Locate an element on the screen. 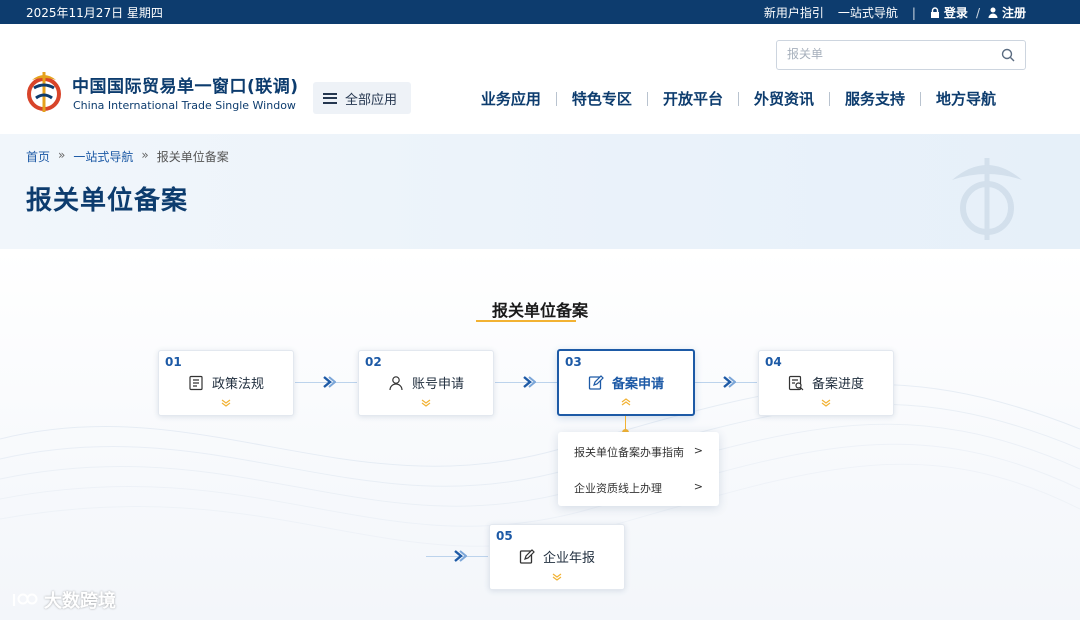 Image resolution: width=1080 pixels, height=620 pixels. watermark: 大数跨境 is located at coordinates (63, 600).